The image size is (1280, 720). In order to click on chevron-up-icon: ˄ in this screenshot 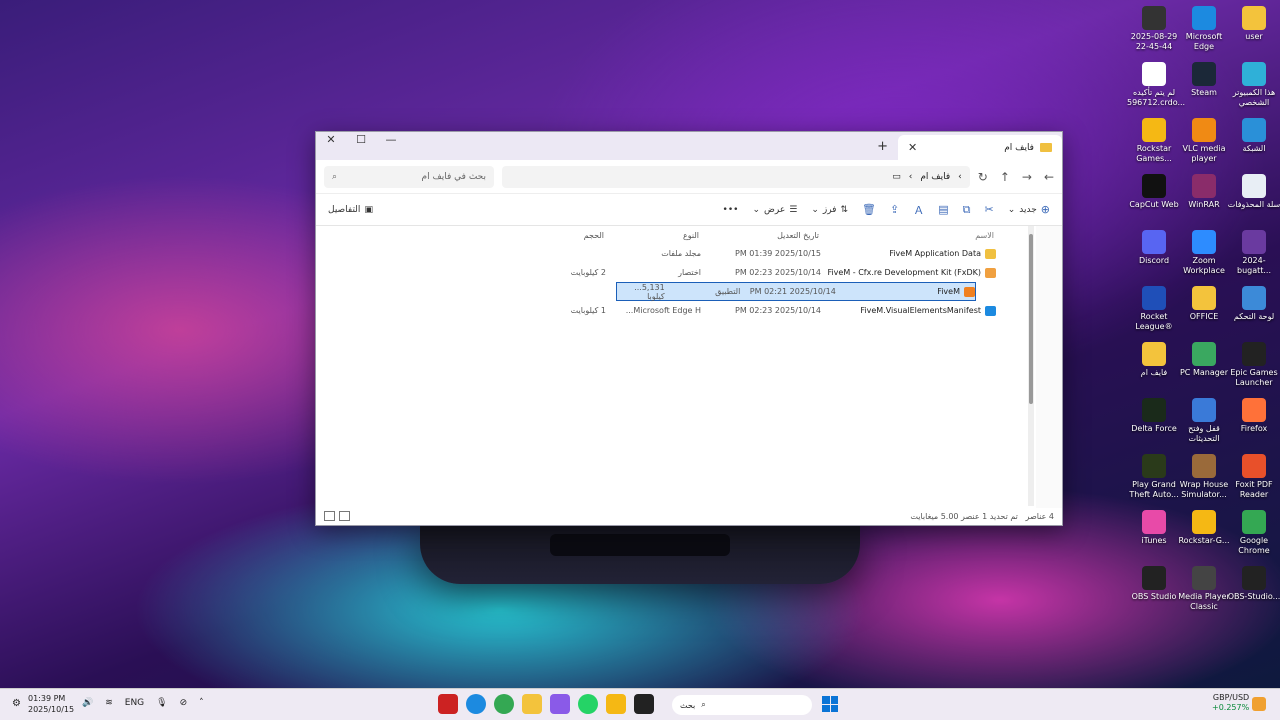, I will do `click(201, 703)`.